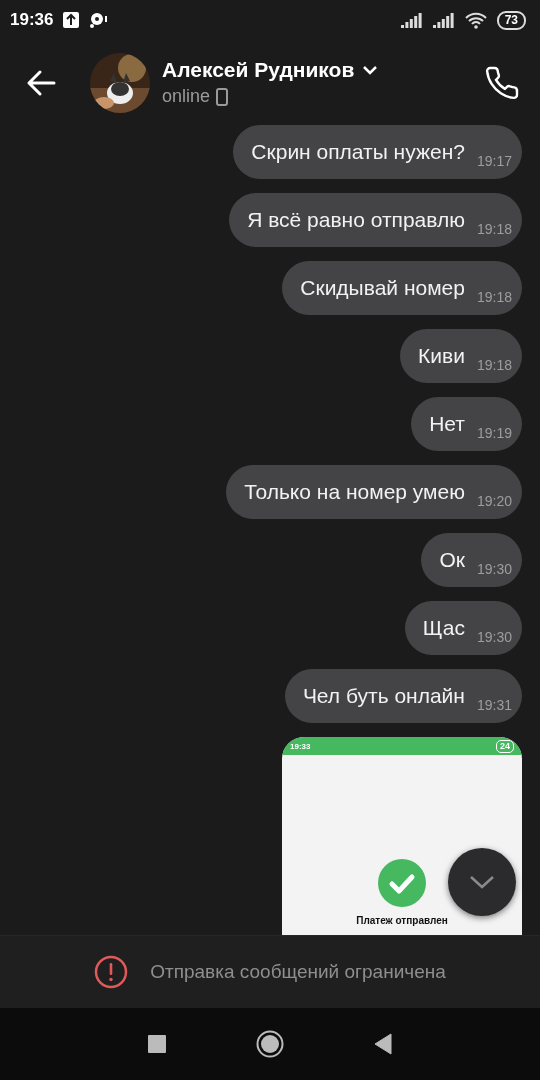 Image resolution: width=540 pixels, height=1080 pixels. Describe the element at coordinates (186, 96) in the screenshot. I see `online-status: online` at that location.